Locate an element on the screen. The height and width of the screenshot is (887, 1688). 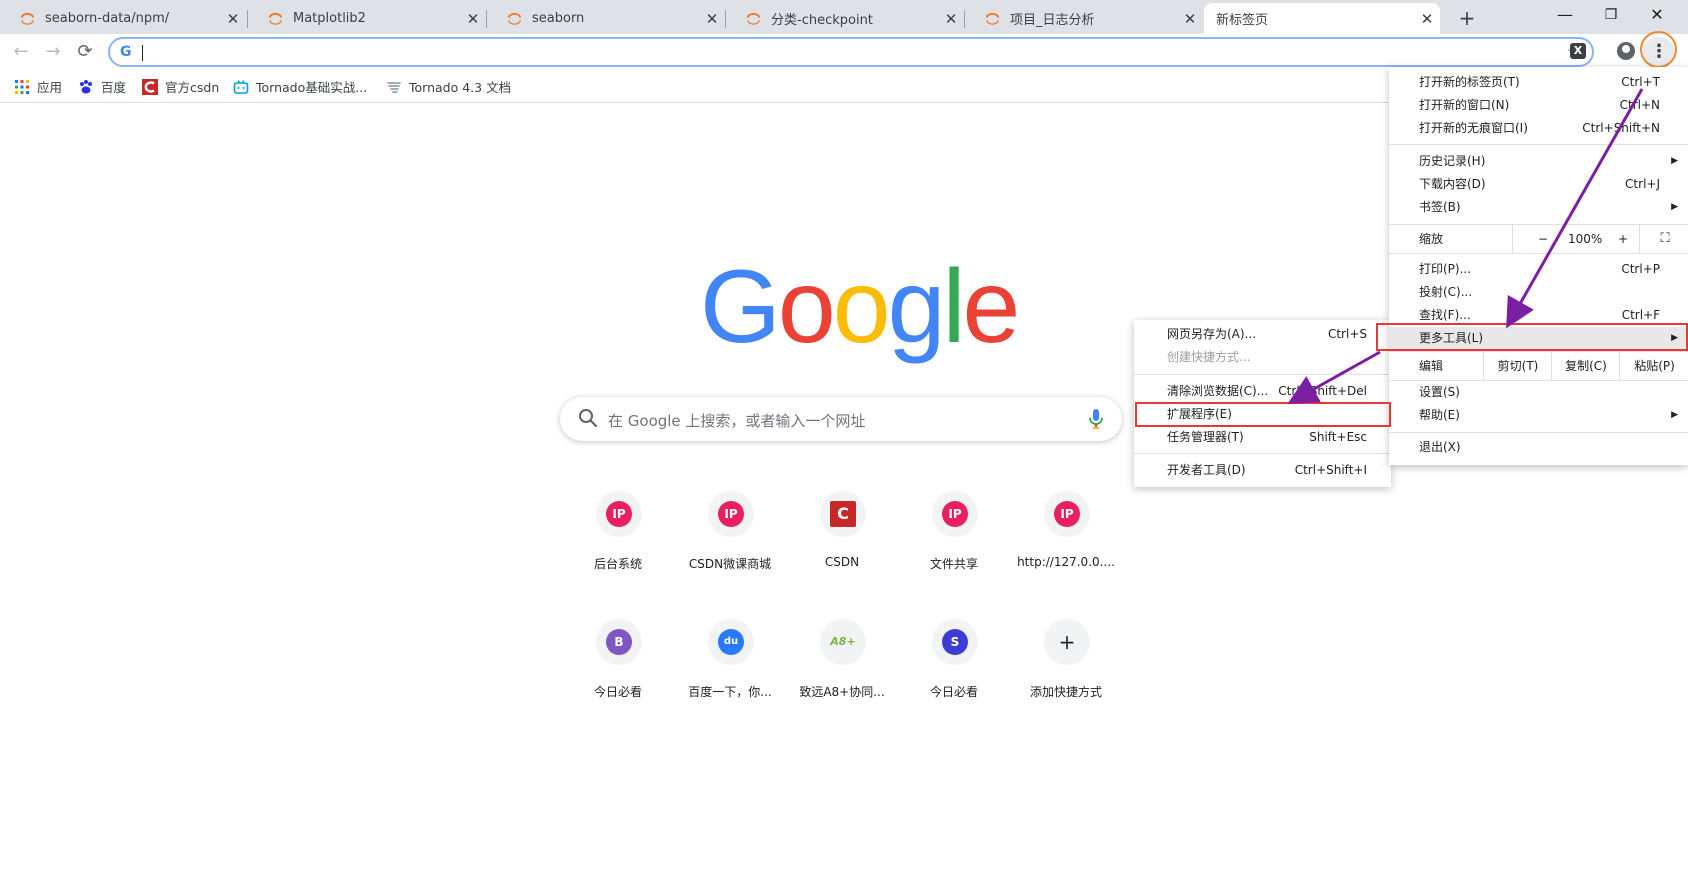
shortcut-tile: IP 后台系统 is located at coordinates (618, 541).